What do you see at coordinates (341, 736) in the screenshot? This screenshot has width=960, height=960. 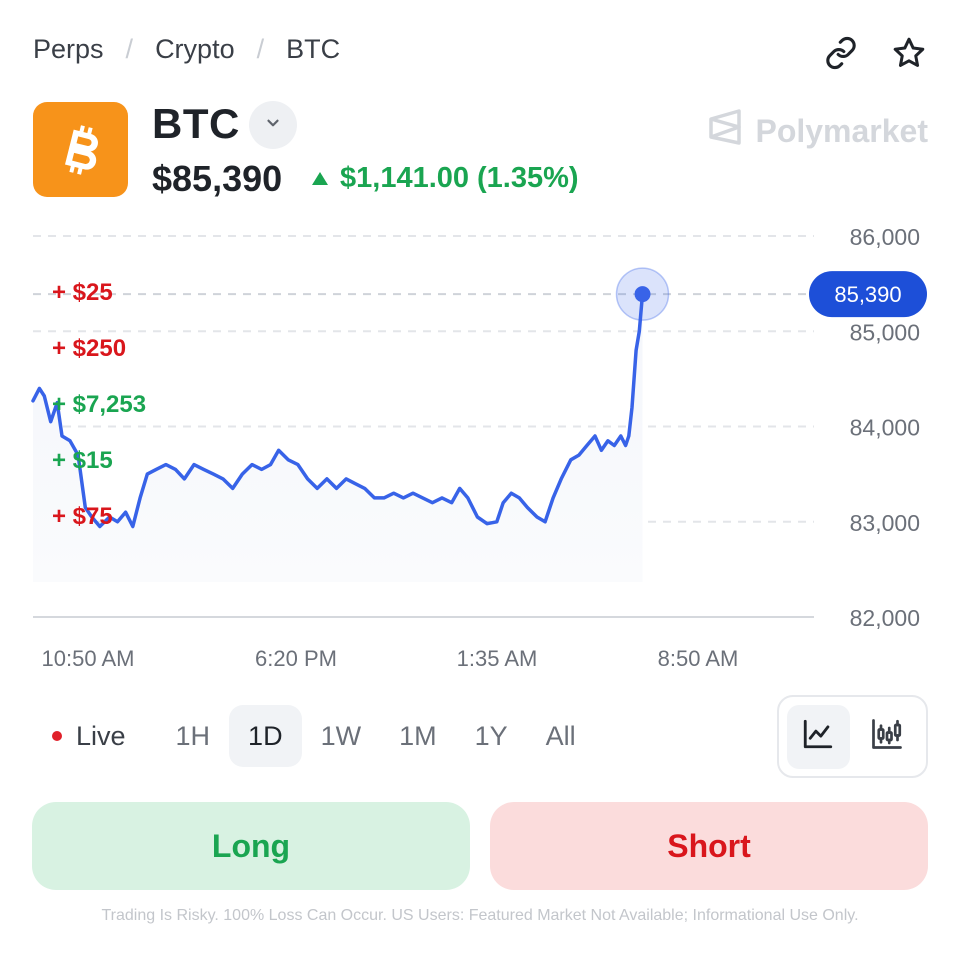 I see `range-1w: 1W` at bounding box center [341, 736].